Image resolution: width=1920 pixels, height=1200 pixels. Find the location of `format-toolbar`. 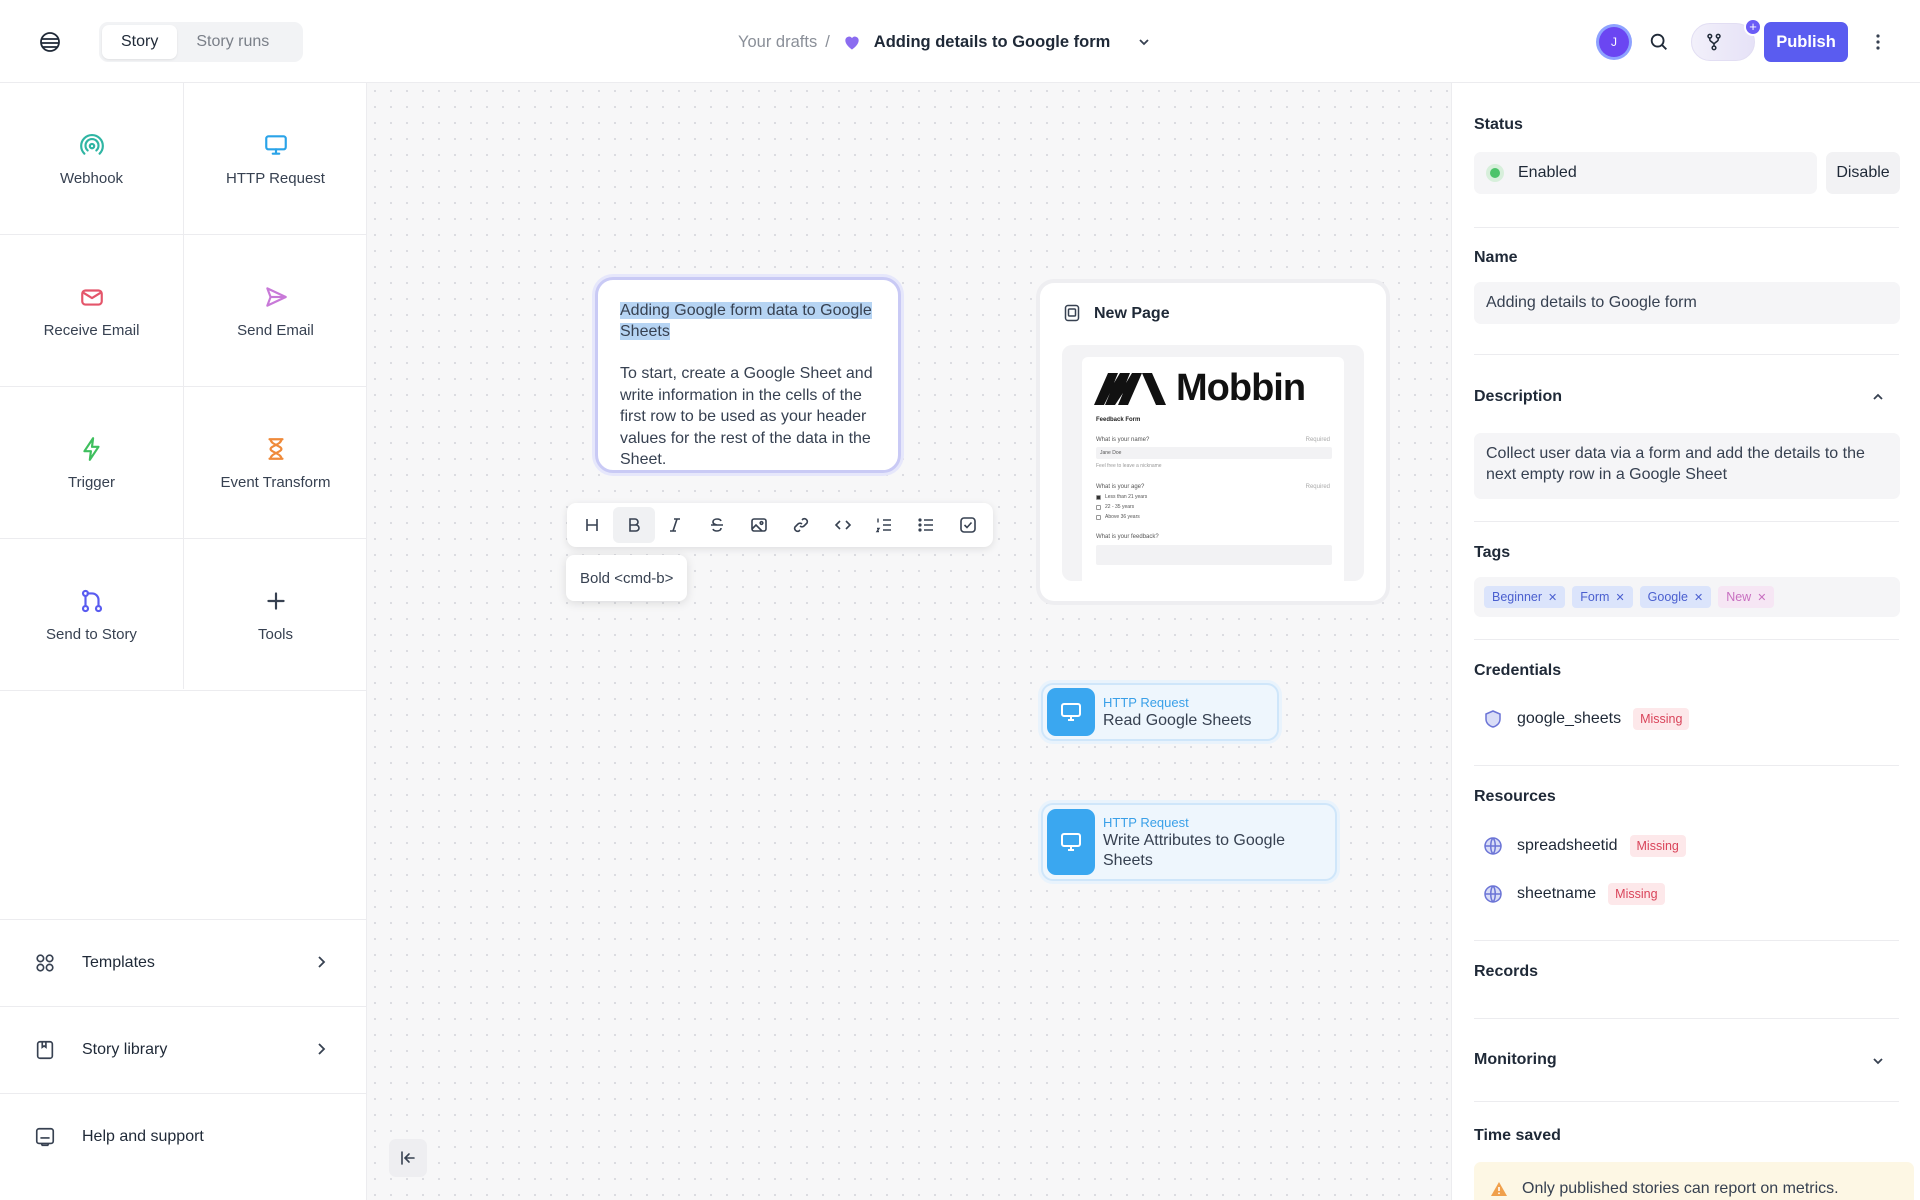

format-toolbar is located at coordinates (780, 525).